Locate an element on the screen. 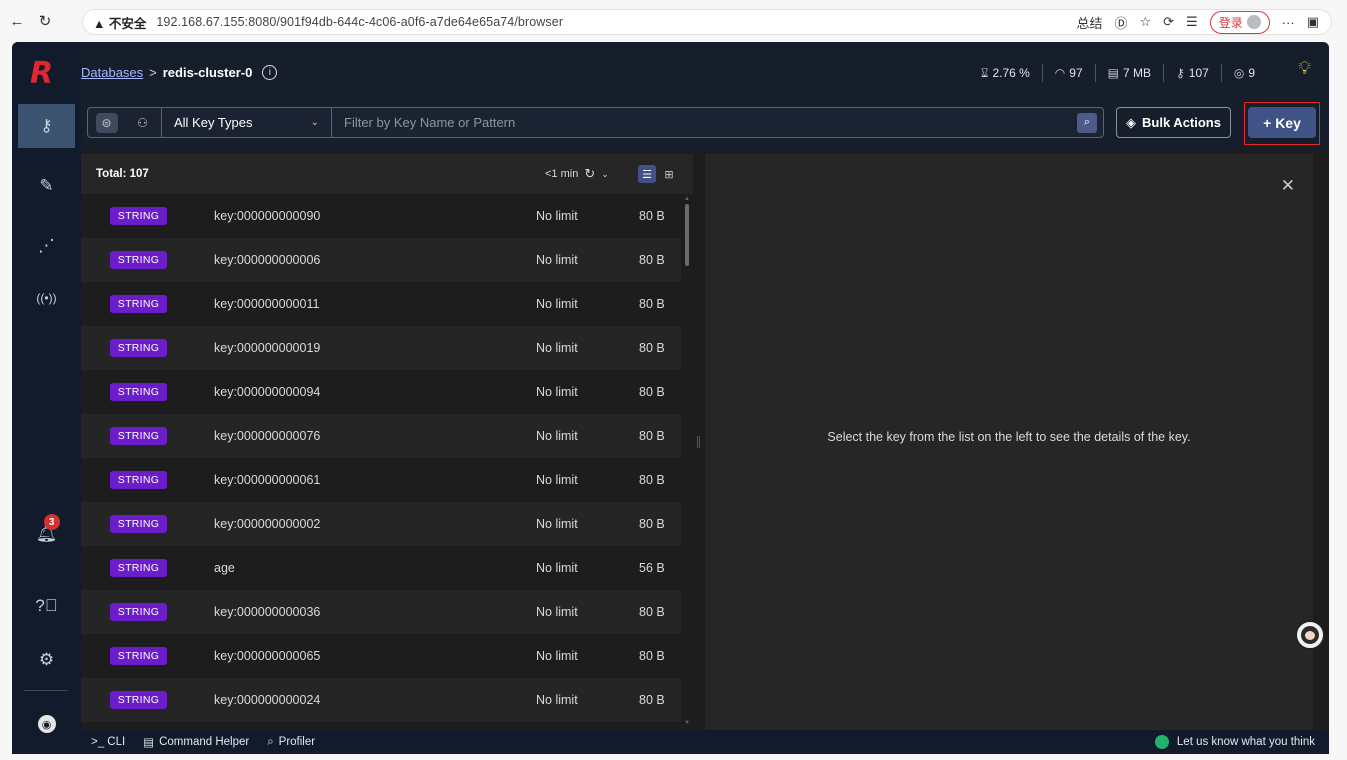  clients-icon: ◎ is located at coordinates (1239, 73).